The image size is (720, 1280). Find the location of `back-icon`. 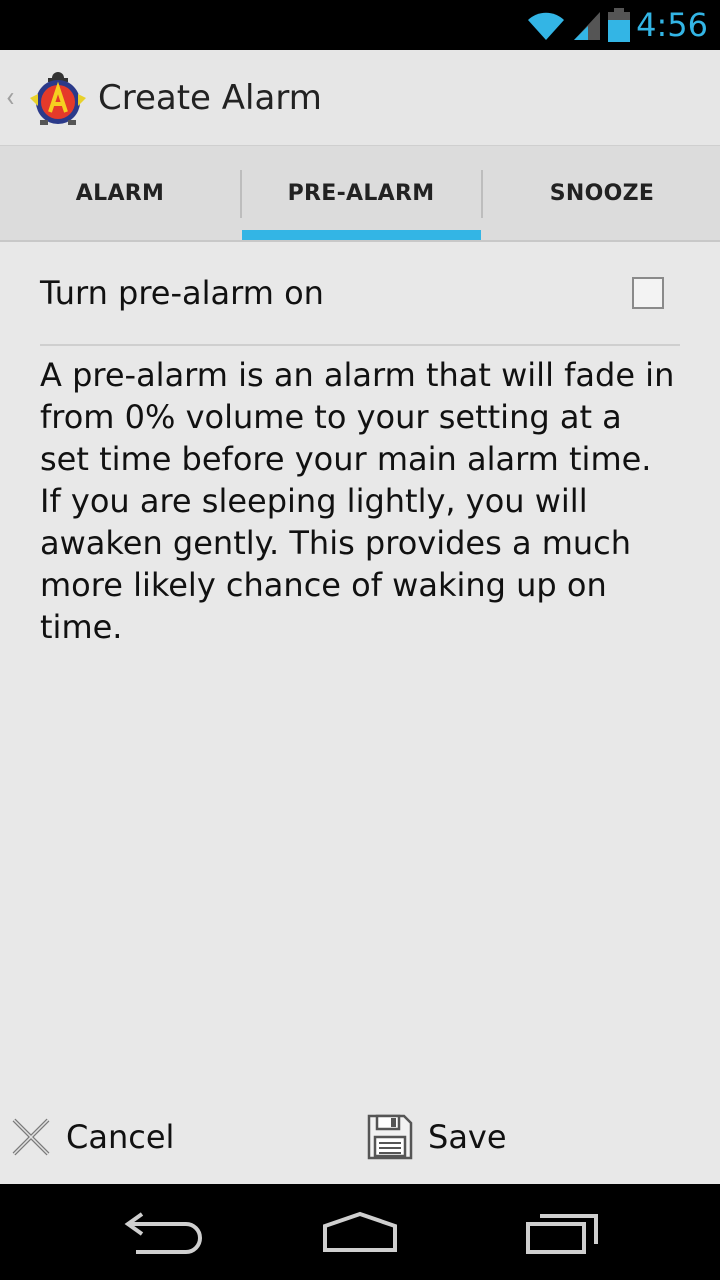

back-icon is located at coordinates (161, 1232).